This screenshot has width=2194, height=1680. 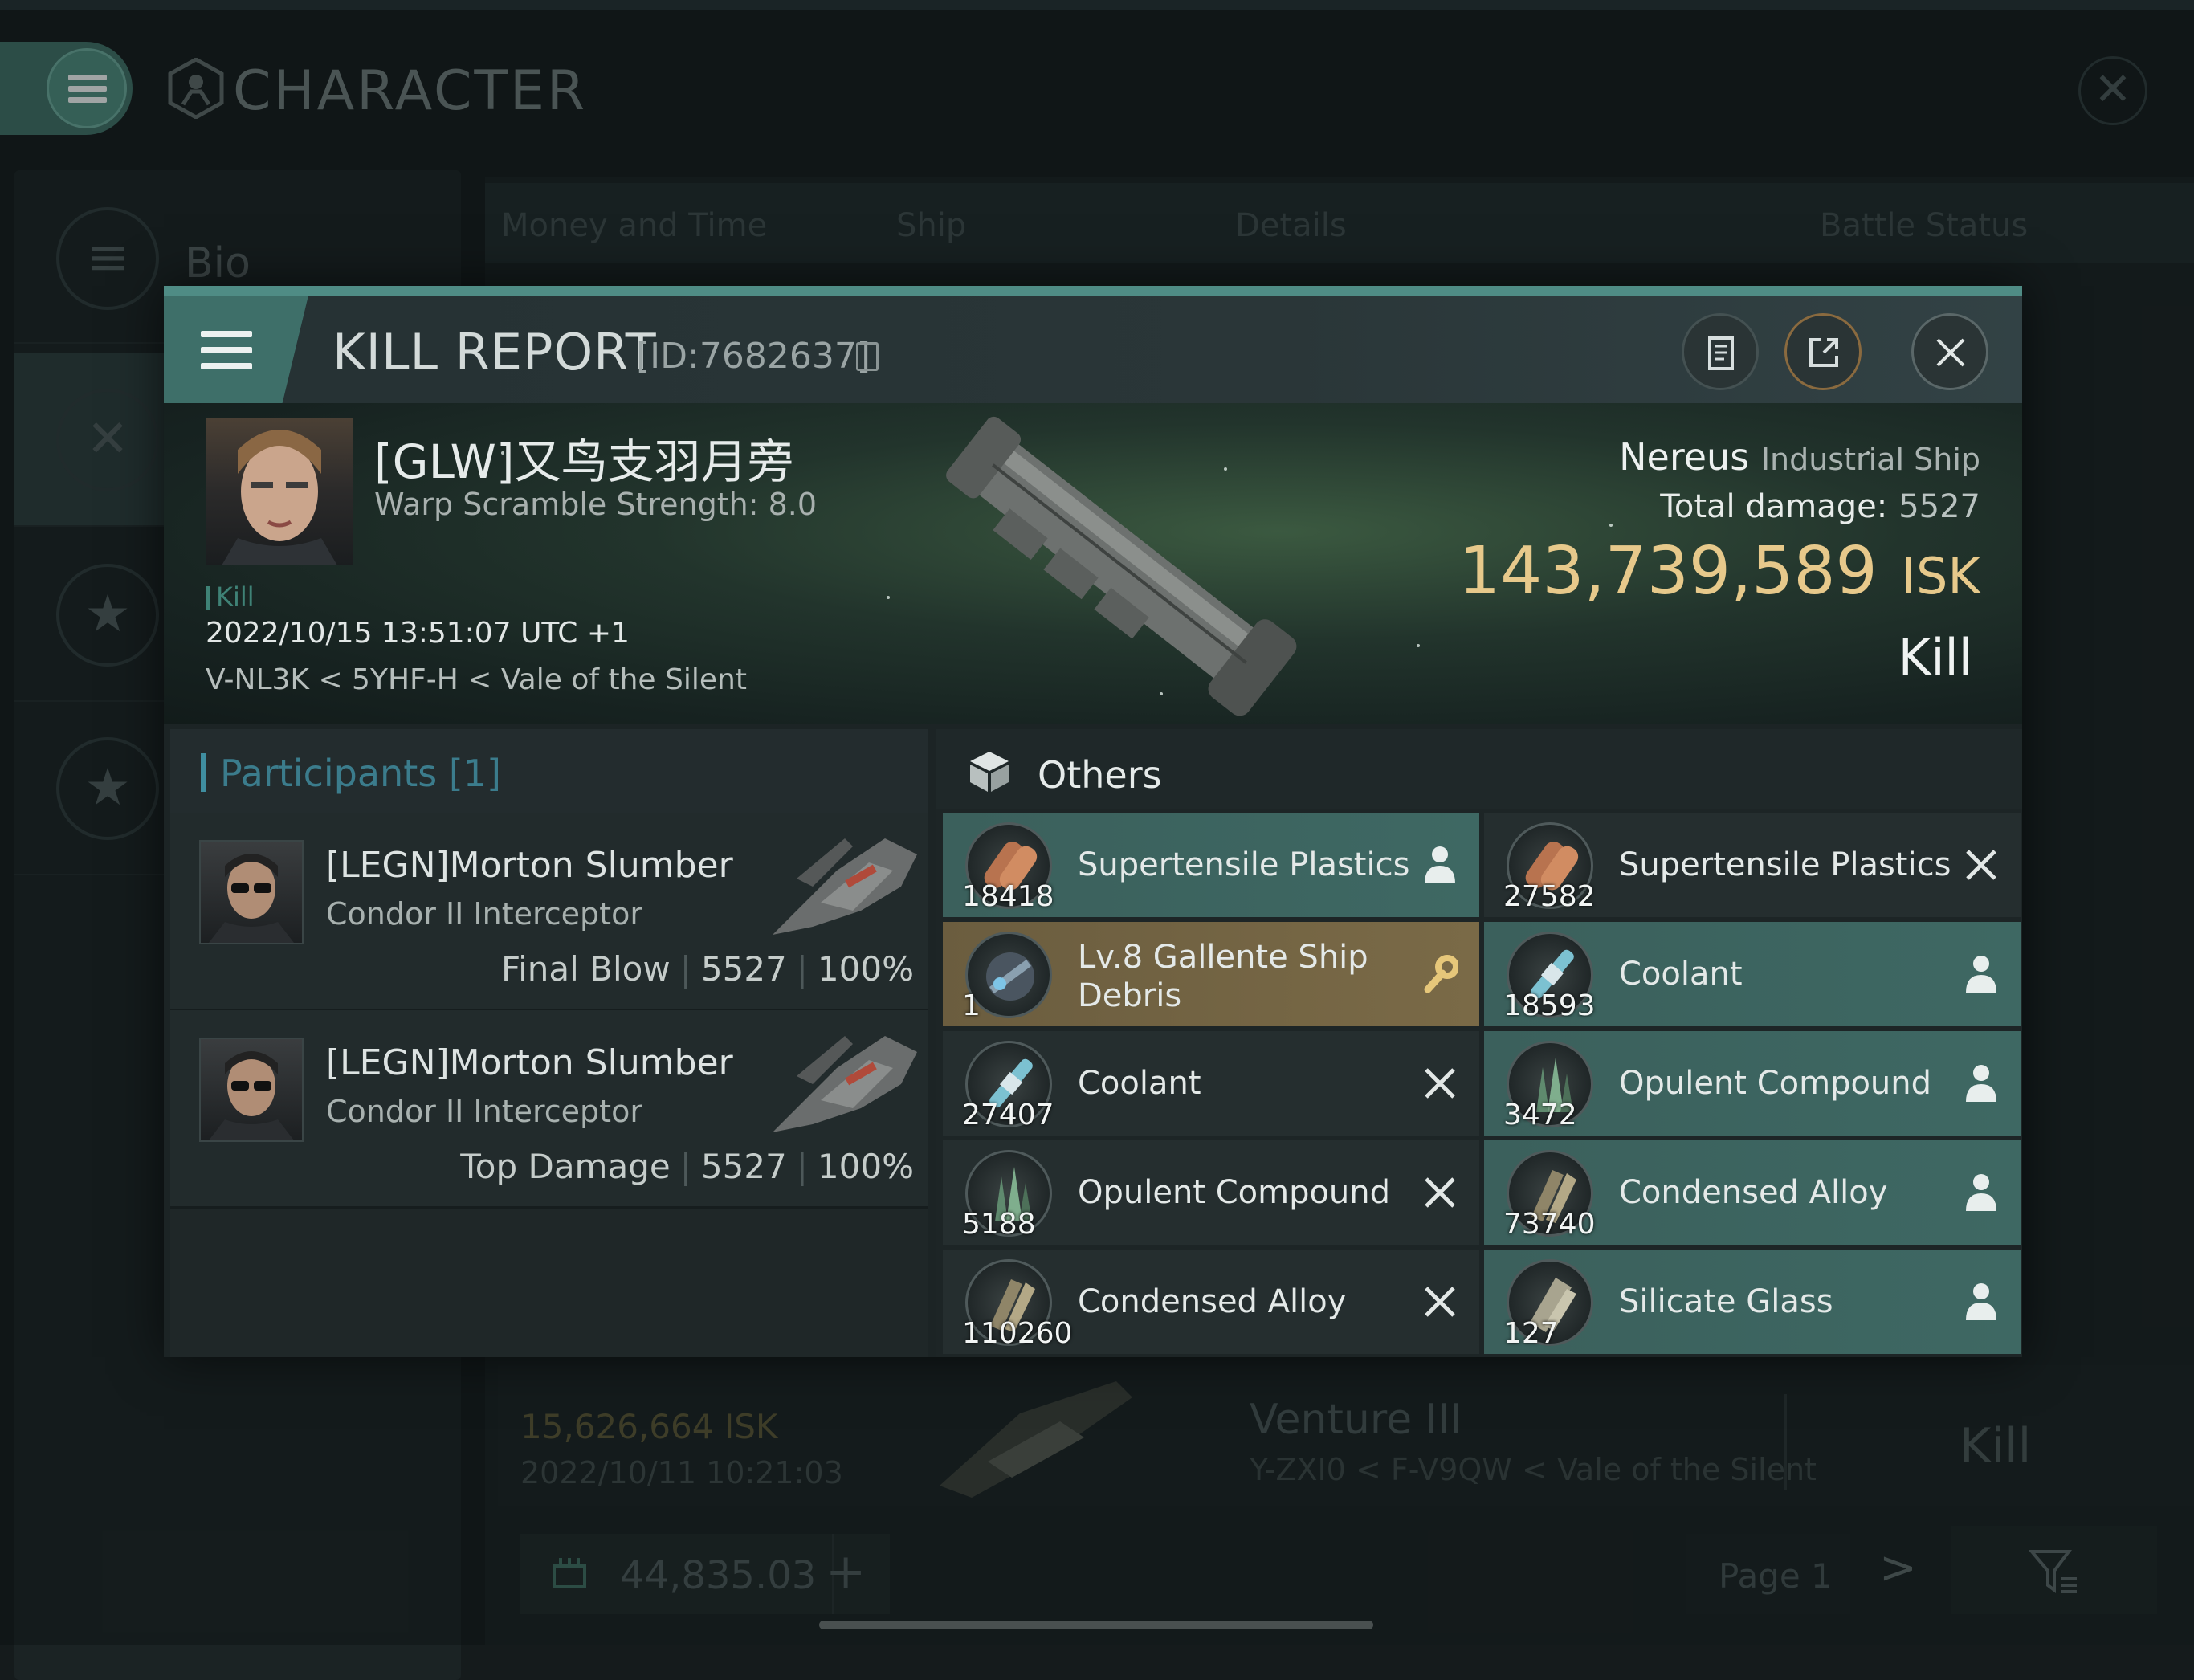 I want to click on share-button, so click(x=1823, y=351).